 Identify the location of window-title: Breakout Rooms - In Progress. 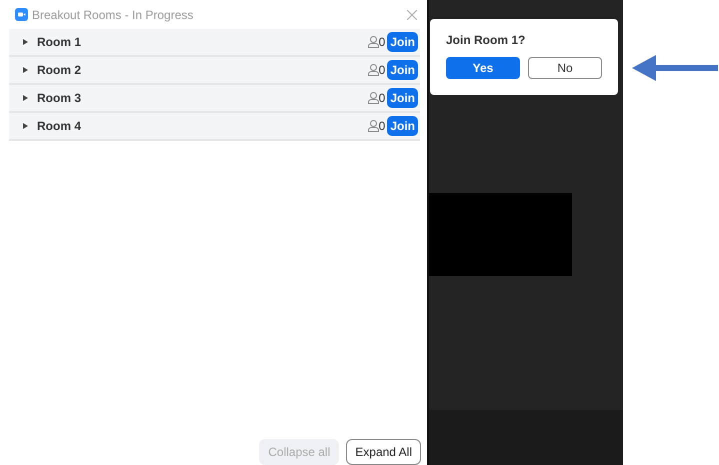
(113, 15).